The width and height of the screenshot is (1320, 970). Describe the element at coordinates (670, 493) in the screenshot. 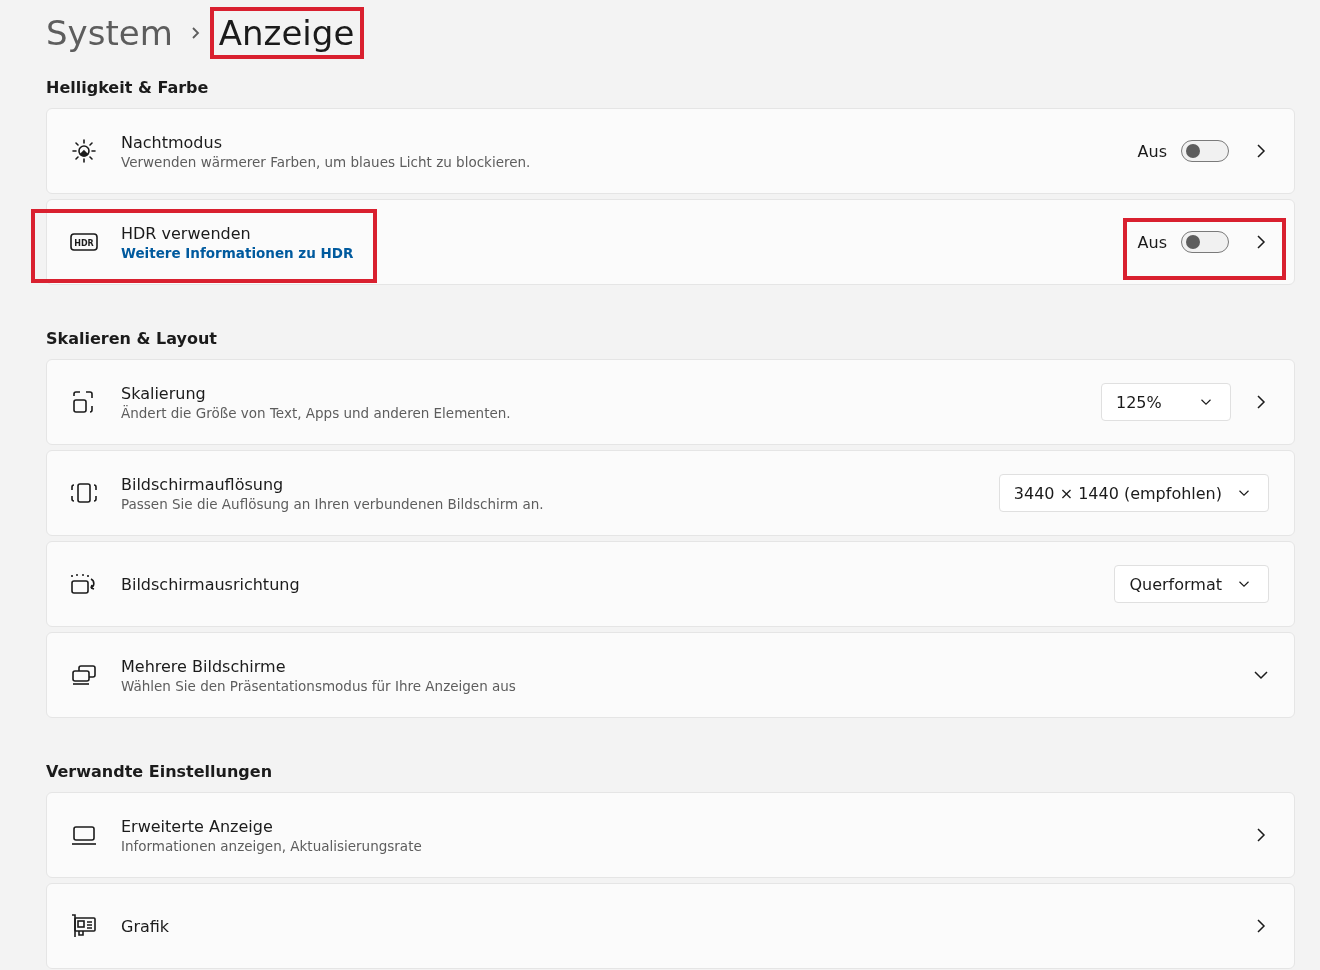

I see `settings-card: Bildschirmauflösung Passen Sie die Auflösung an Ihren verbundenen Bildschirm an. 3440 × 1440 (empfohlen)` at that location.